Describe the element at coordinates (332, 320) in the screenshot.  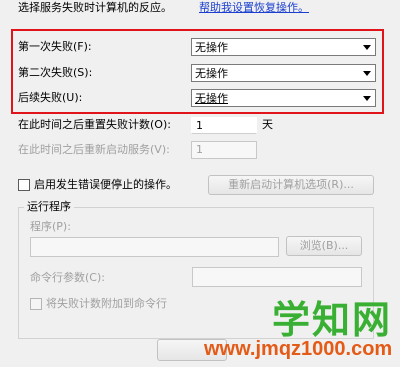
I see `watermark-logo: 学知网` at that location.